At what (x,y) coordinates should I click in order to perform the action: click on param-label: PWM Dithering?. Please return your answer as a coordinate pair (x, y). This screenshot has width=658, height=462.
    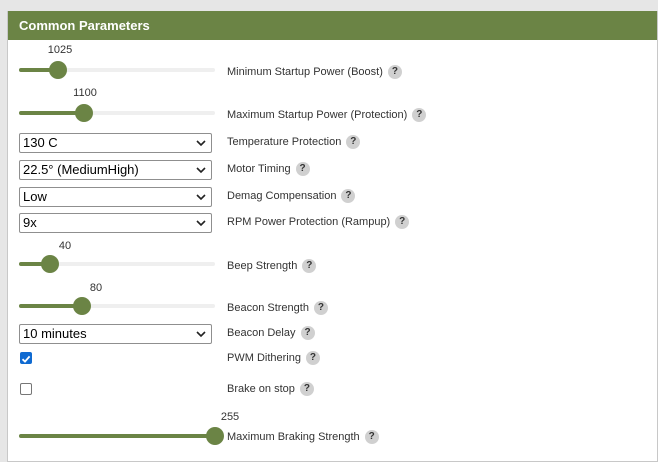
    Looking at the image, I should click on (273, 358).